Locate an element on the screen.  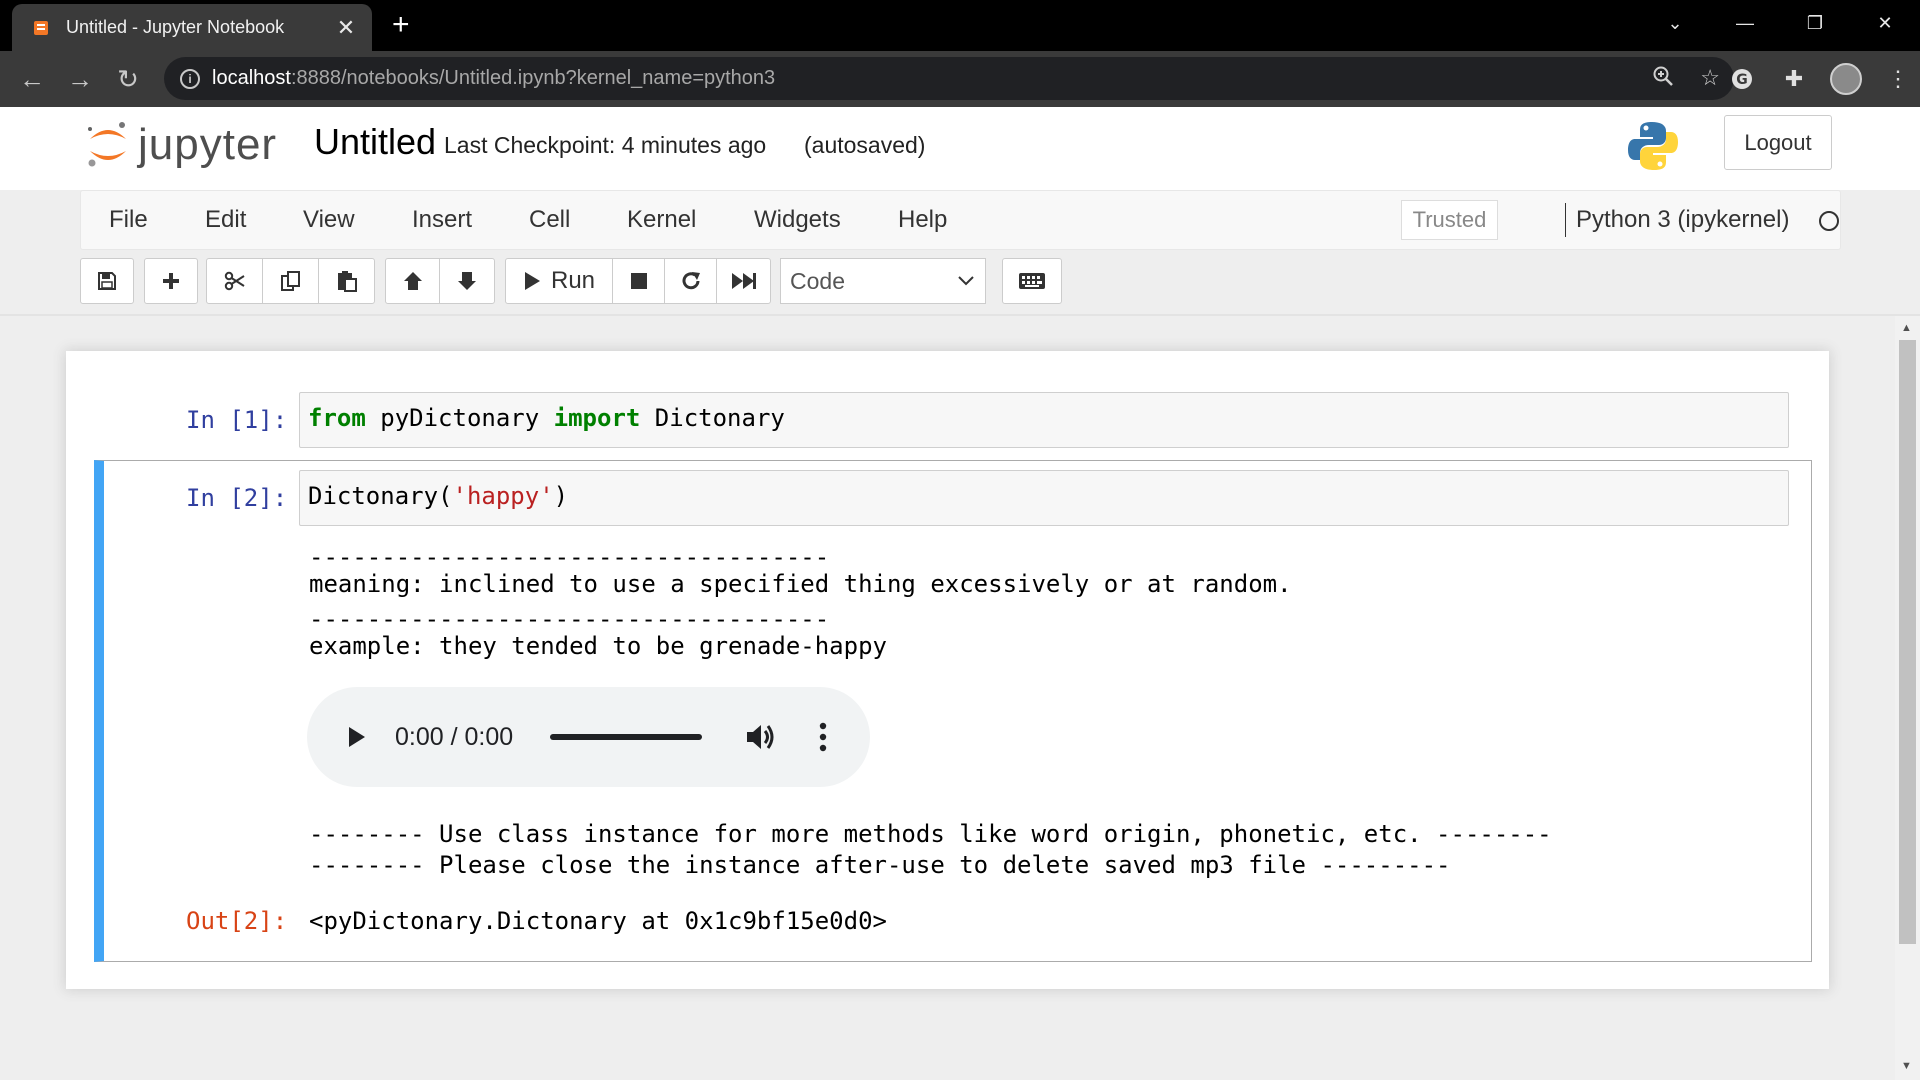
menu-file: File is located at coordinates (128, 220).